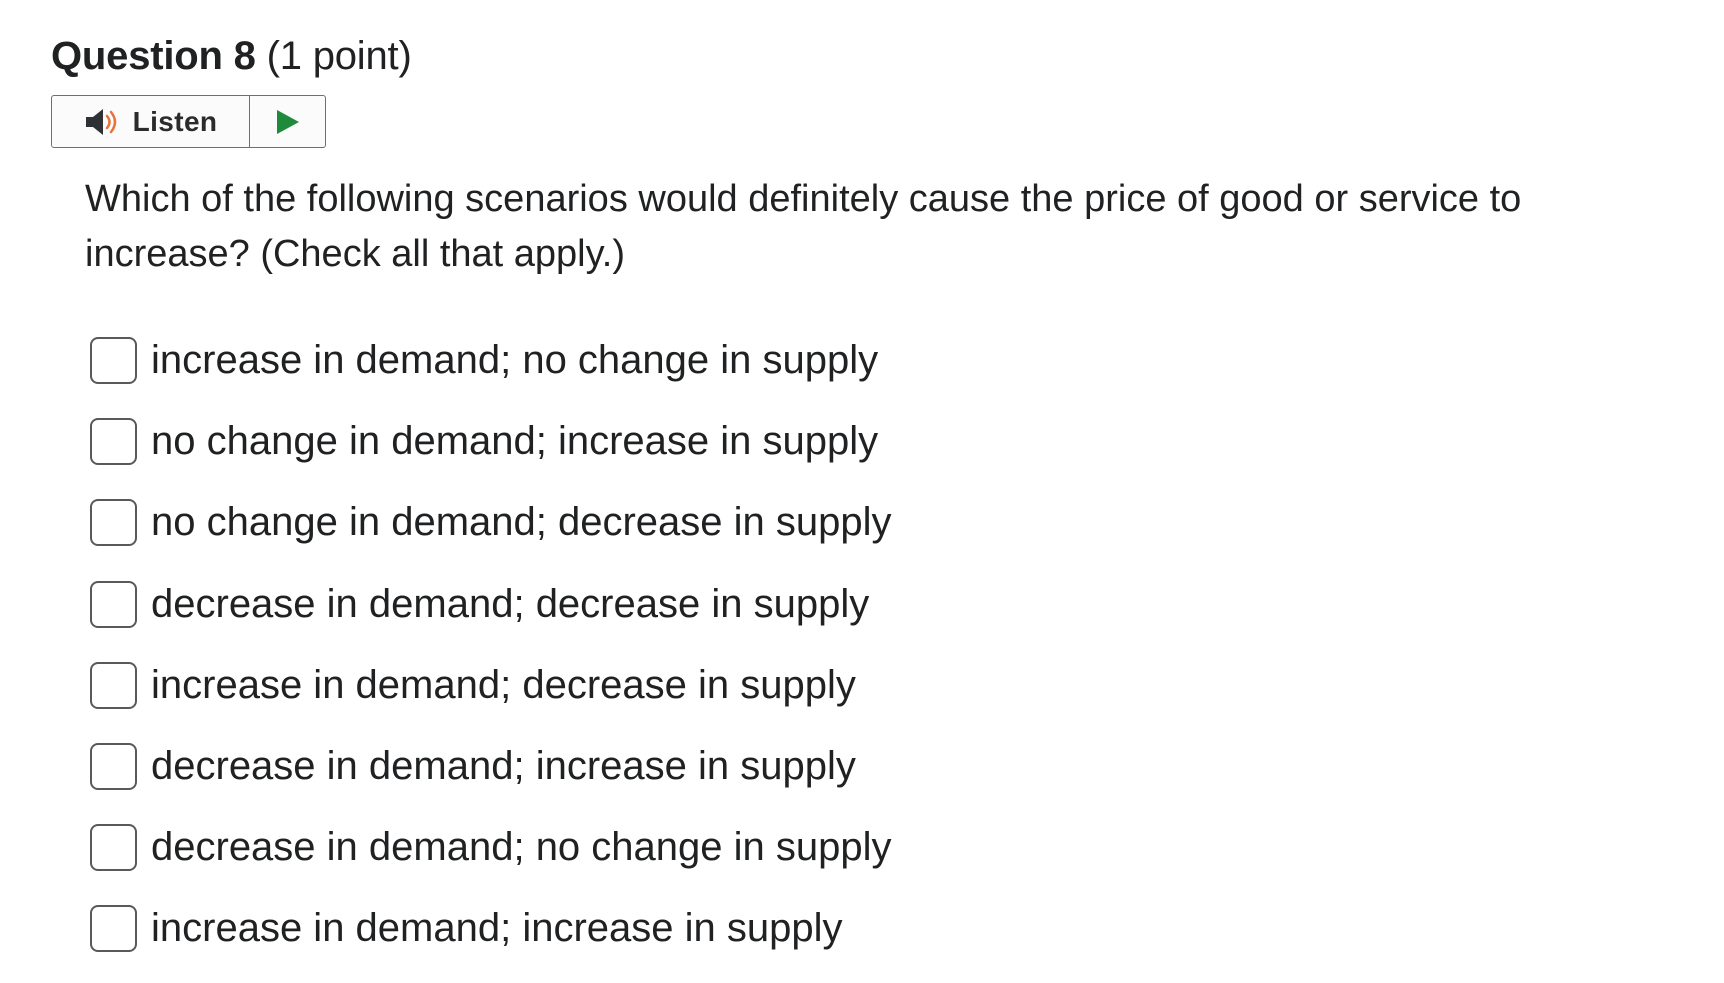  Describe the element at coordinates (175, 121) in the screenshot. I see `listen-label: Listen` at that location.